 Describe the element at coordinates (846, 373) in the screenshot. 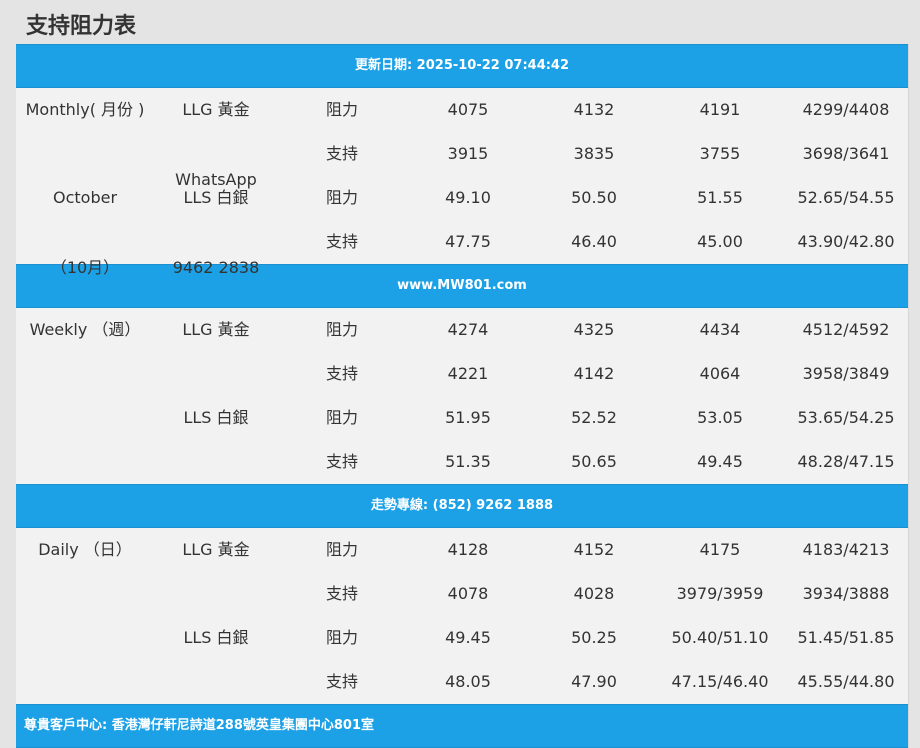

I see `level-4: 3958/3849` at that location.